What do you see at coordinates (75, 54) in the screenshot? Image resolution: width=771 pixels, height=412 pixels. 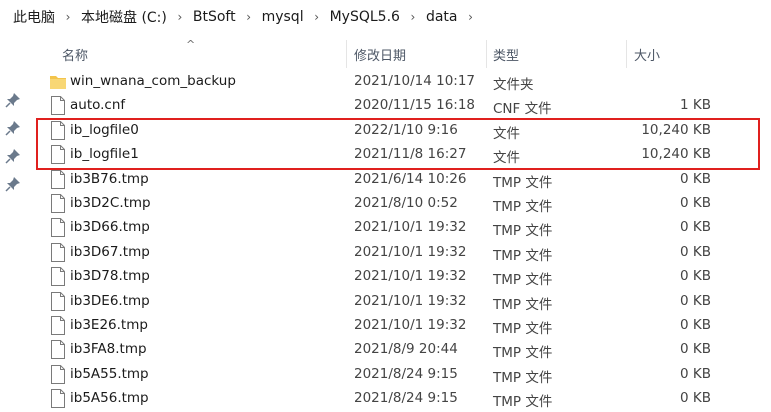 I see `column-header-name: 名称` at bounding box center [75, 54].